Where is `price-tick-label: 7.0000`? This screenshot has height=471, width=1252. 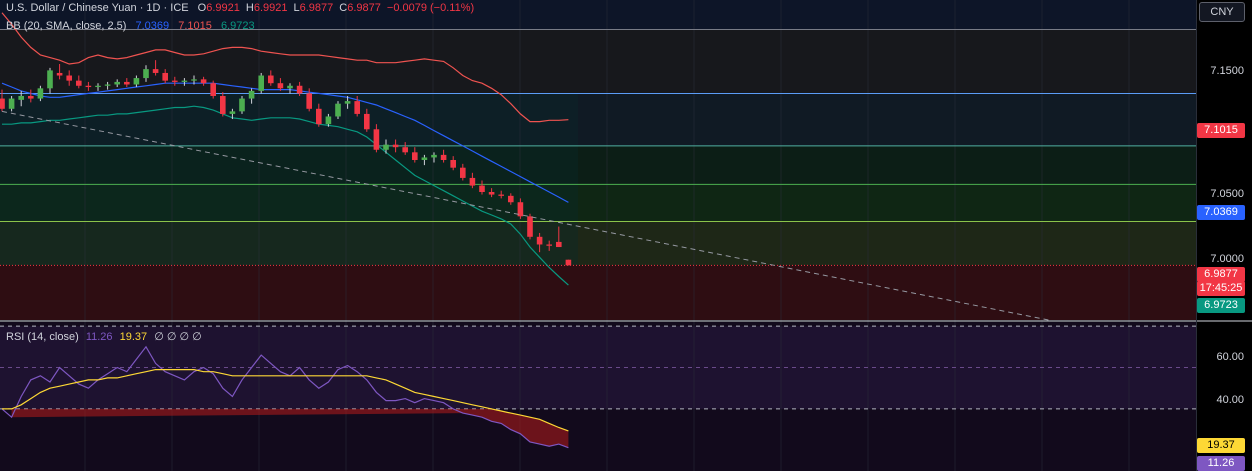 price-tick-label: 7.0000 is located at coordinates (1227, 259).